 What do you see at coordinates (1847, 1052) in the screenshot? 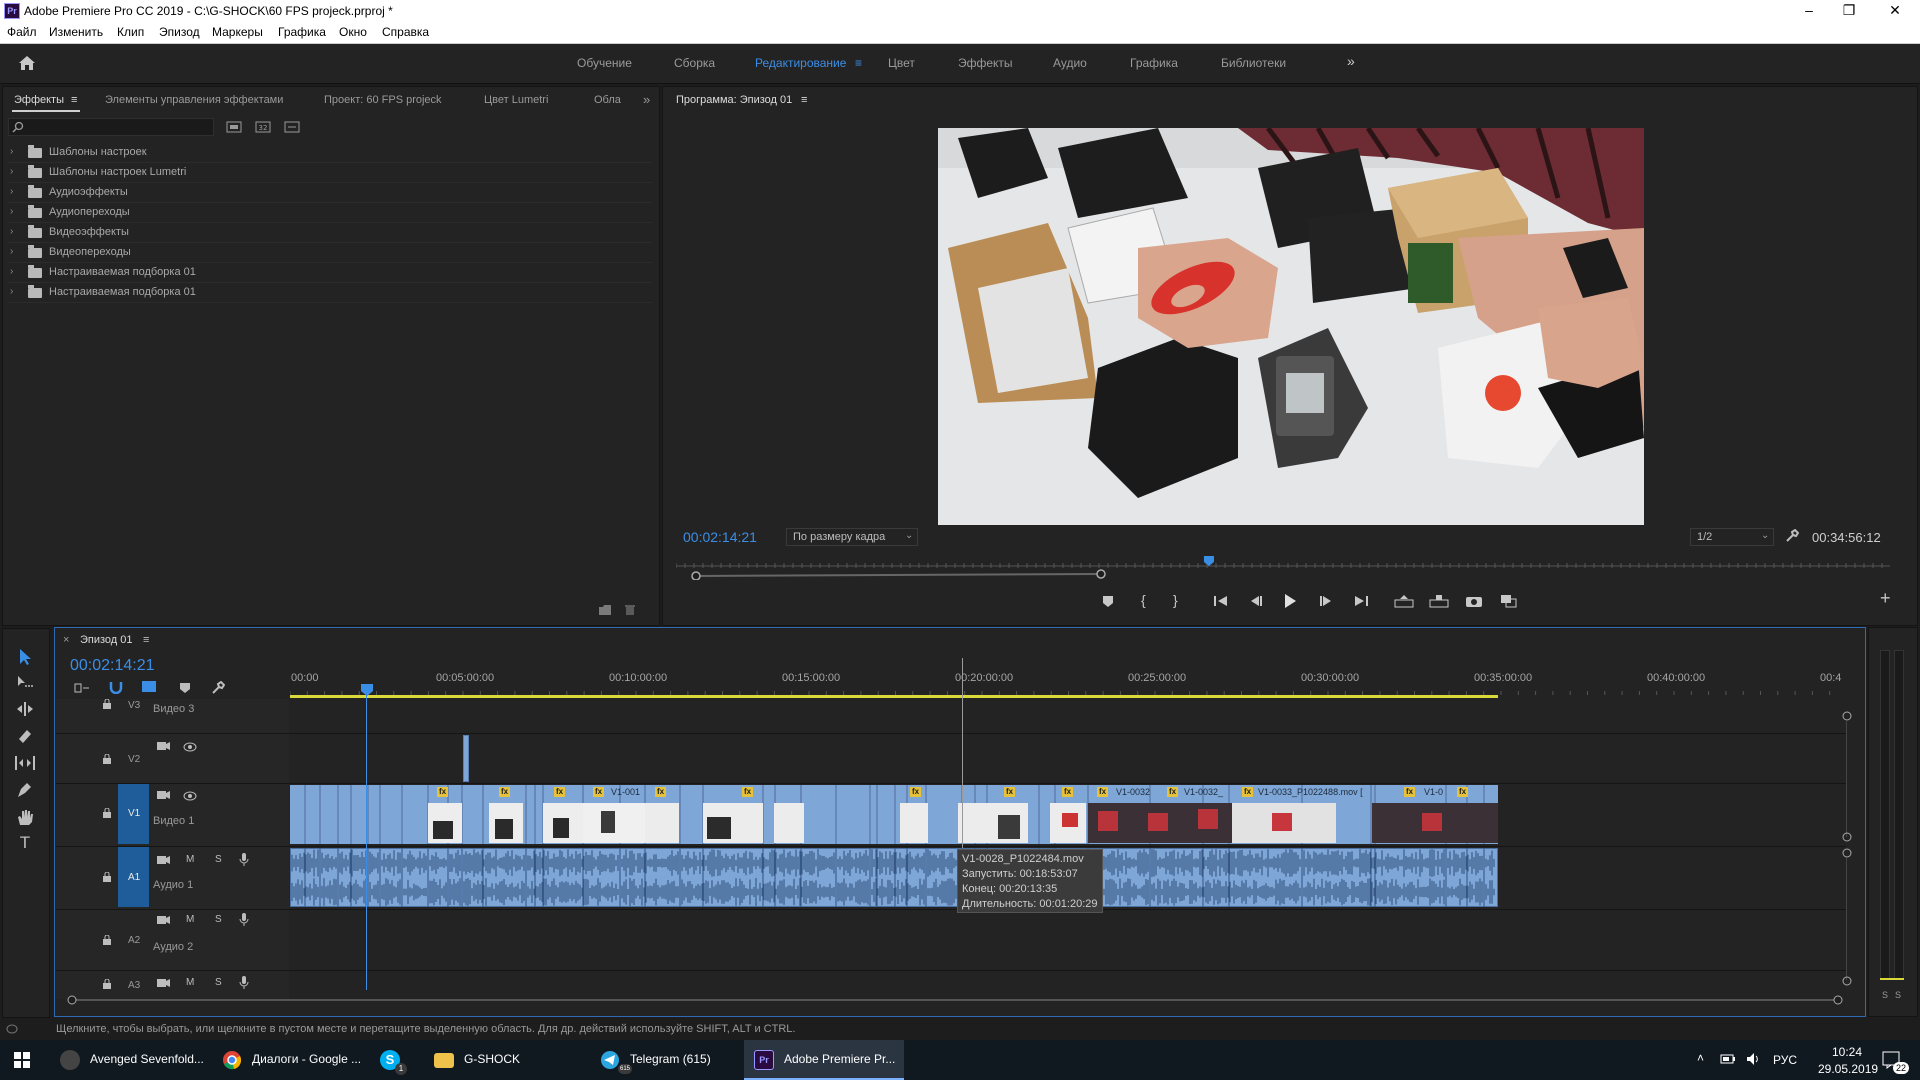
I see `clock-time: 10:24` at bounding box center [1847, 1052].